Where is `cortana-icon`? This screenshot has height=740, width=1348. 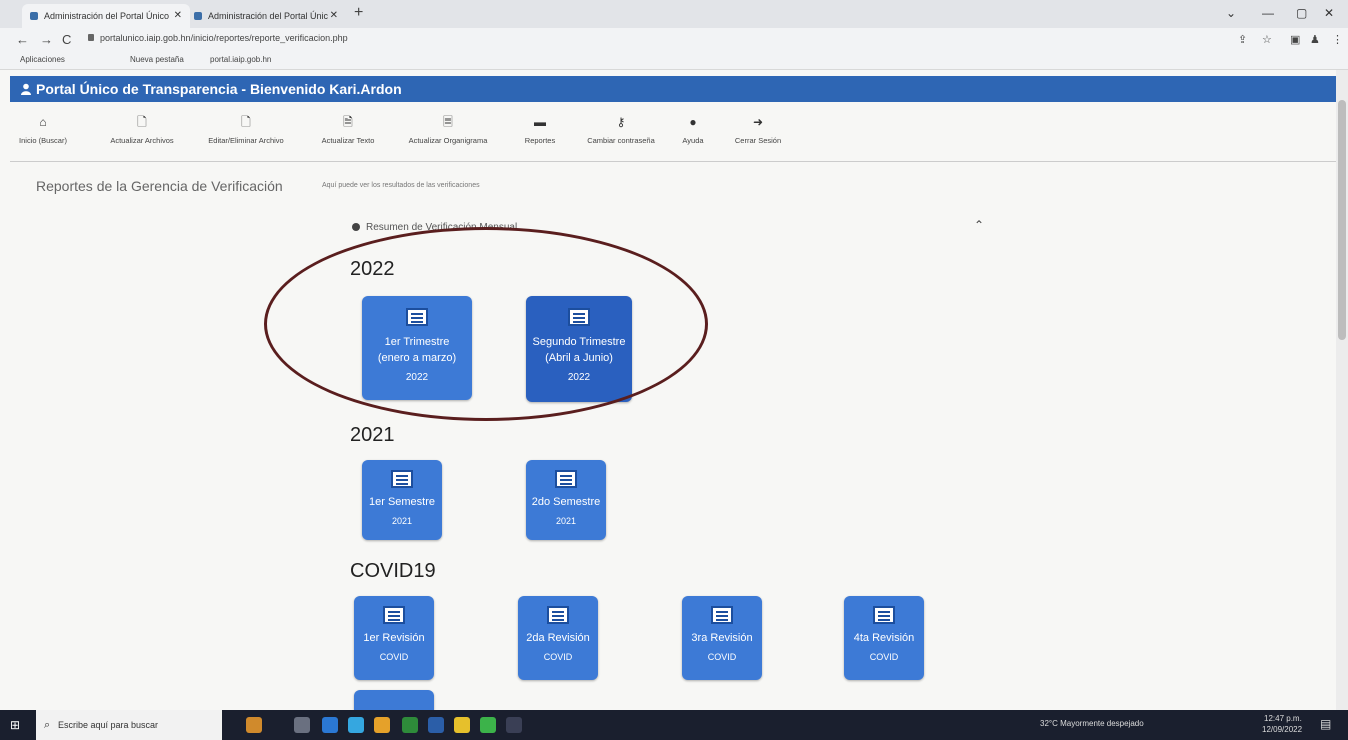 cortana-icon is located at coordinates (254, 725).